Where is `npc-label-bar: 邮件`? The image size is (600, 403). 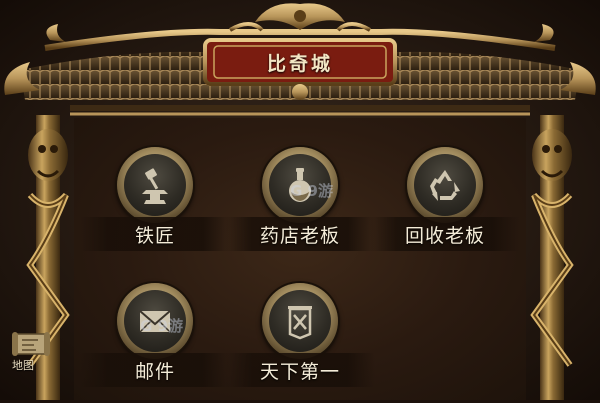 npc-label-bar: 邮件 is located at coordinates (155, 370).